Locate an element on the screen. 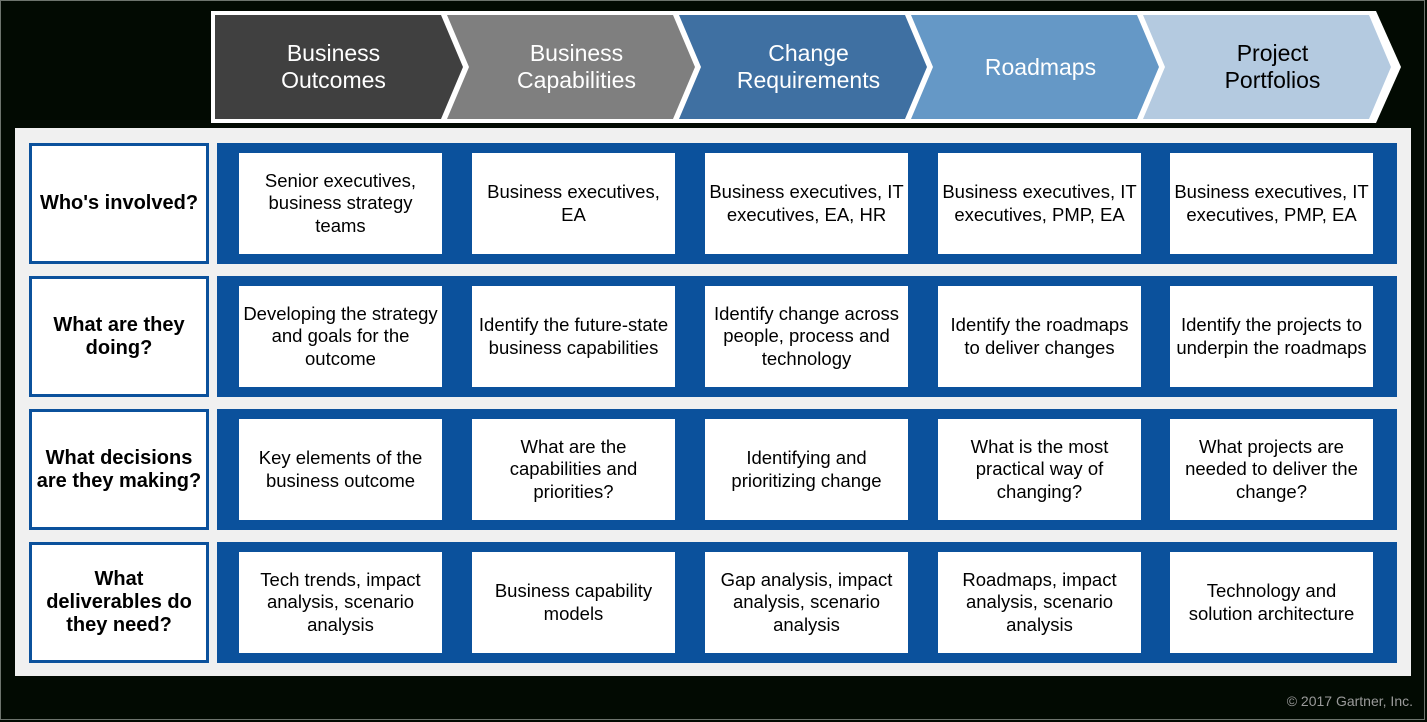 The image size is (1427, 722). phase-label: Business Capabilities is located at coordinates (576, 66).